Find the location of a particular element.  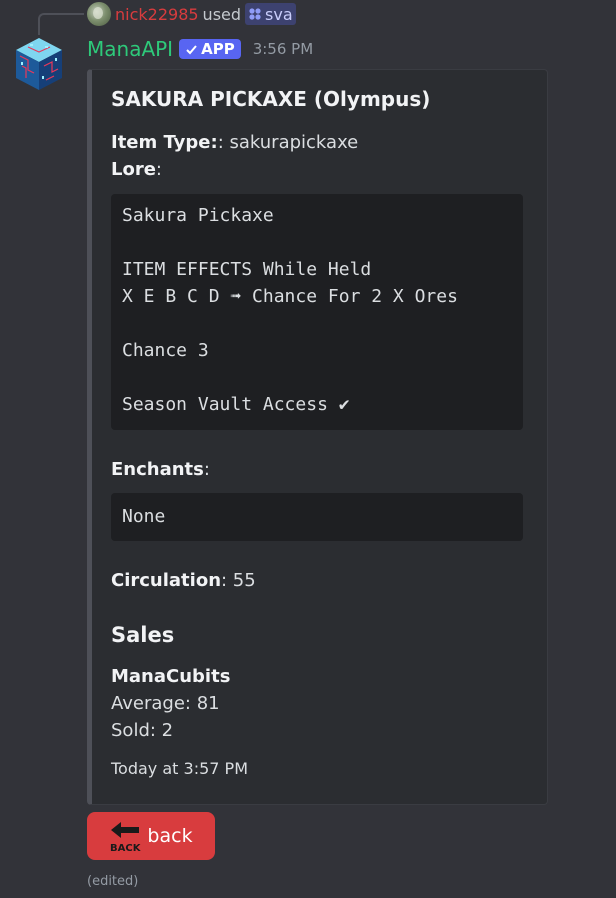

back-arrow-icon: BACK is located at coordinates (126, 837).